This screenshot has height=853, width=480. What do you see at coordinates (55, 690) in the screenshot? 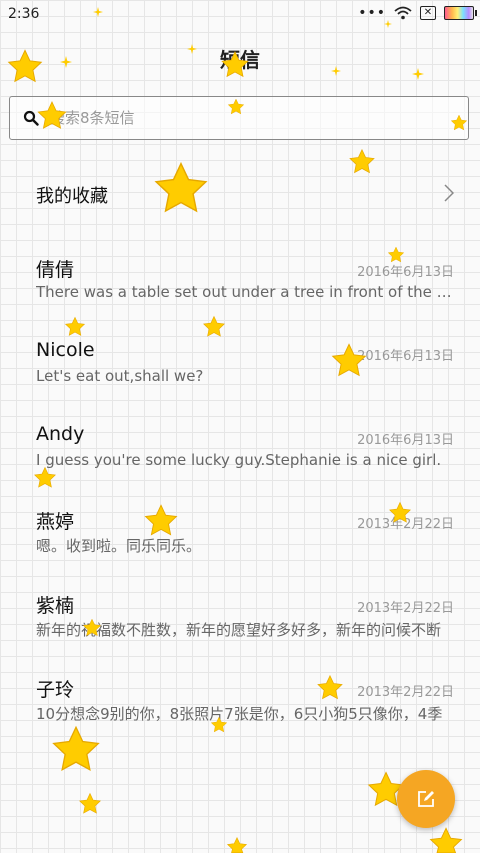
I see `message-sender: 子玲` at bounding box center [55, 690].